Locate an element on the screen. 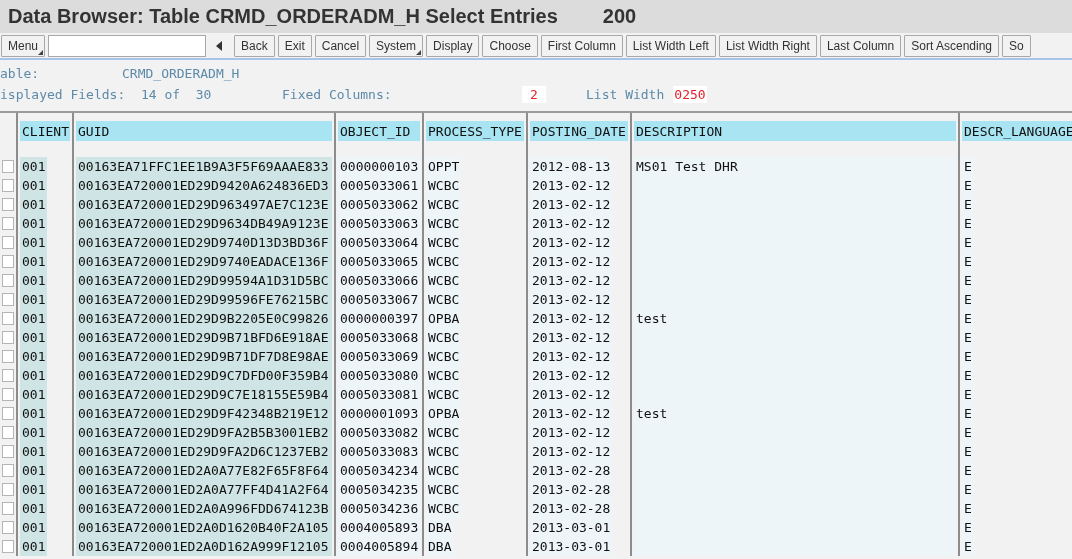 The width and height of the screenshot is (1072, 559). table-cell: OPBA is located at coordinates (444, 318).